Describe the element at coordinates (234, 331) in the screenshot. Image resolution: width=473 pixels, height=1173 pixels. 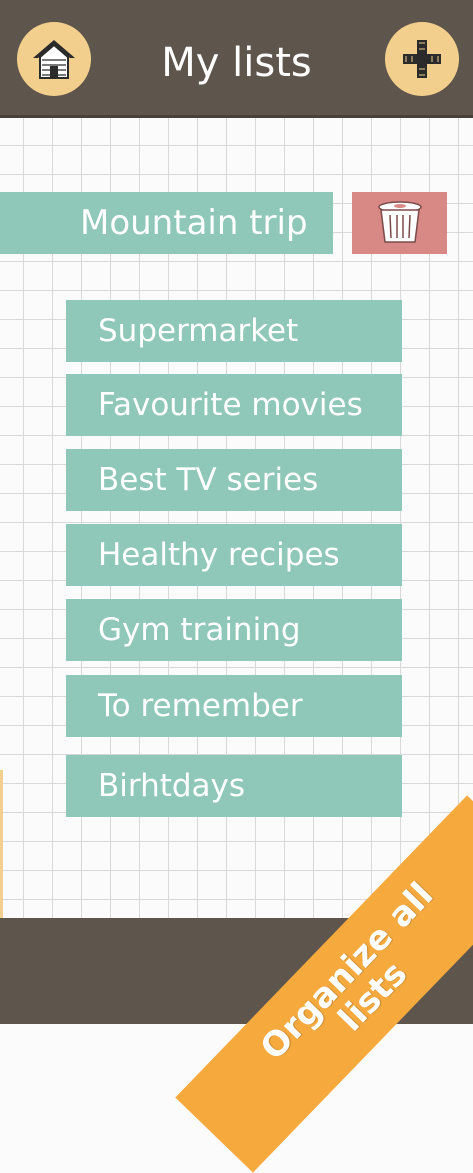
I see `list-item: Supermarket` at that location.